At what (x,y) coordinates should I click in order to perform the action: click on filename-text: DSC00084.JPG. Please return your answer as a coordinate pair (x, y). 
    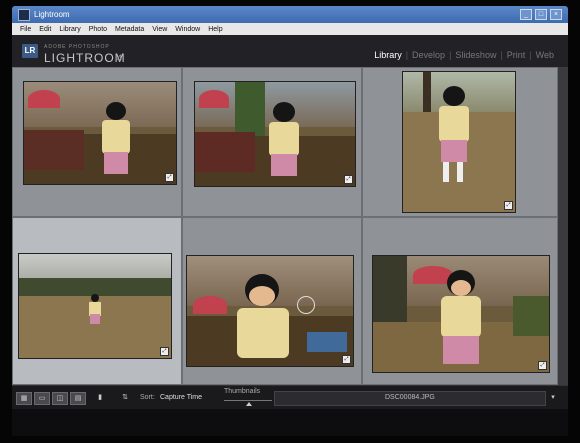
    Looking at the image, I should click on (410, 397).